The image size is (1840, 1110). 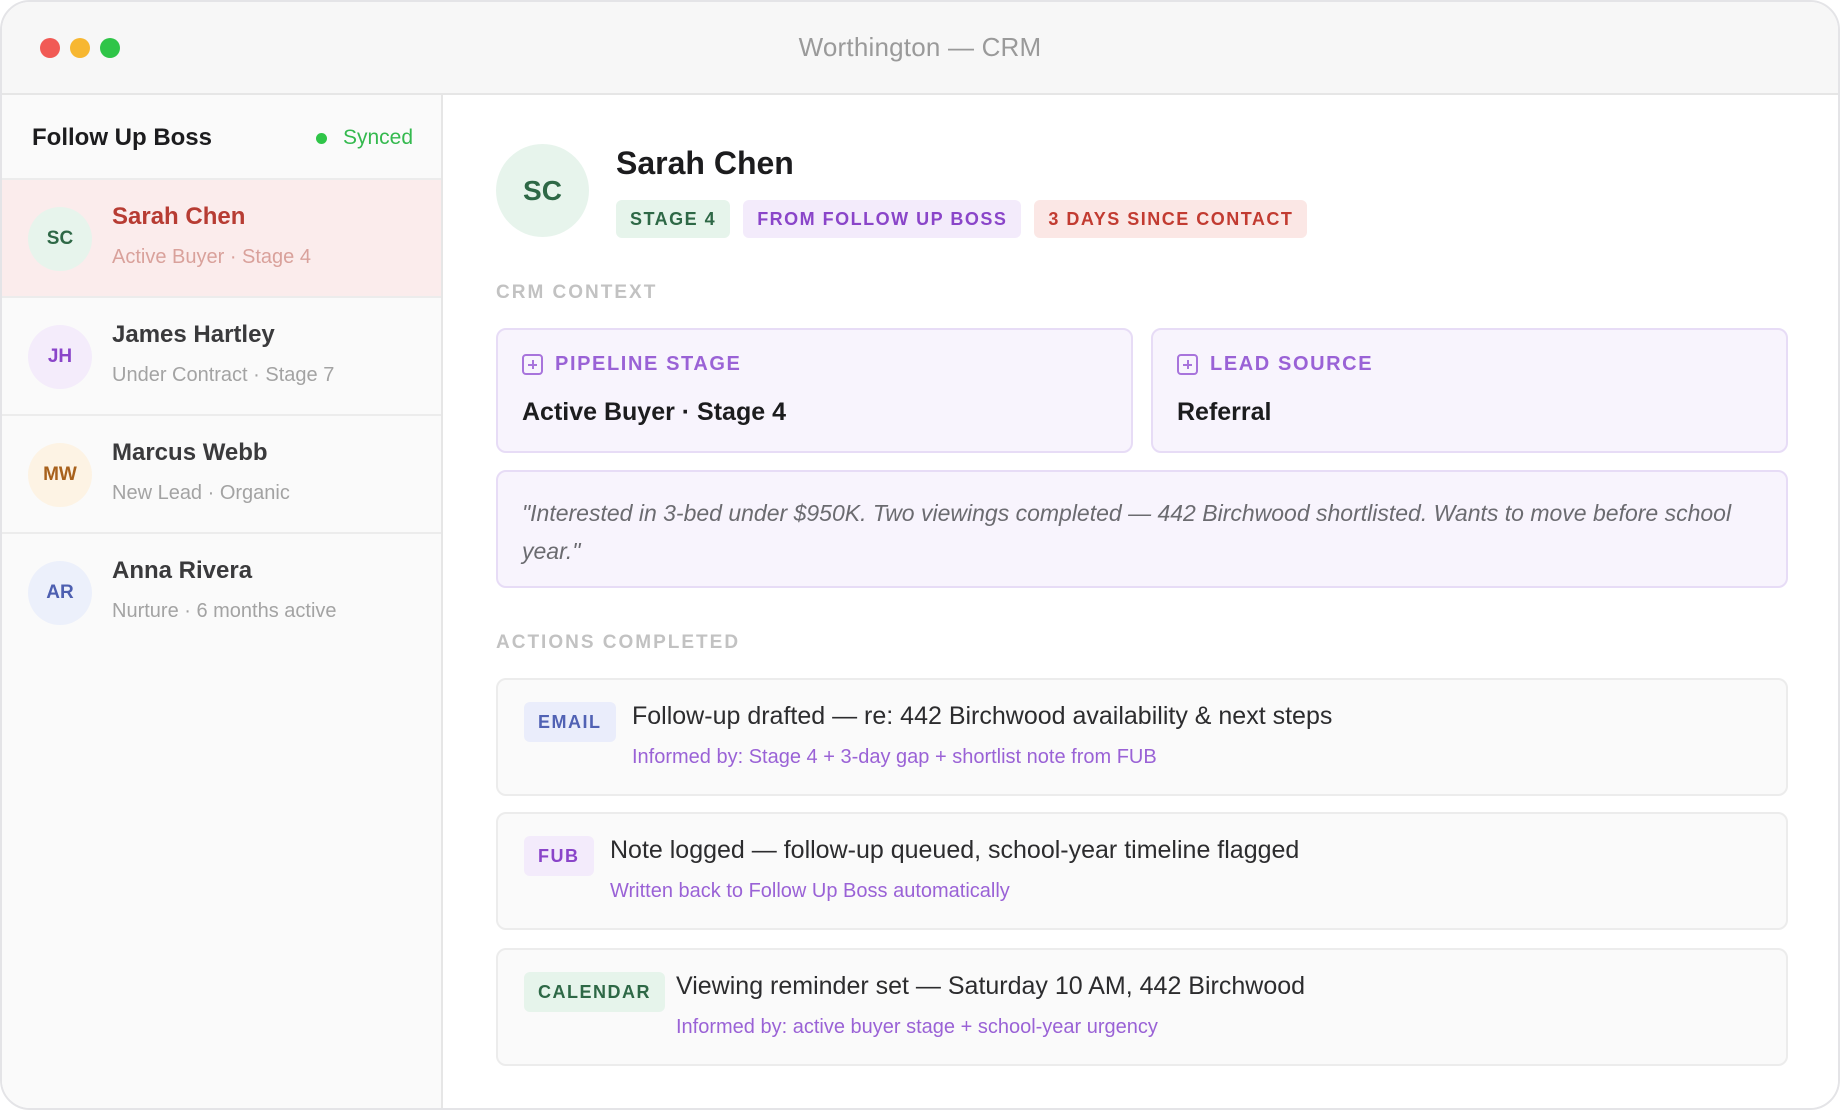 What do you see at coordinates (321, 138) in the screenshot?
I see `sync-status-dot-icon` at bounding box center [321, 138].